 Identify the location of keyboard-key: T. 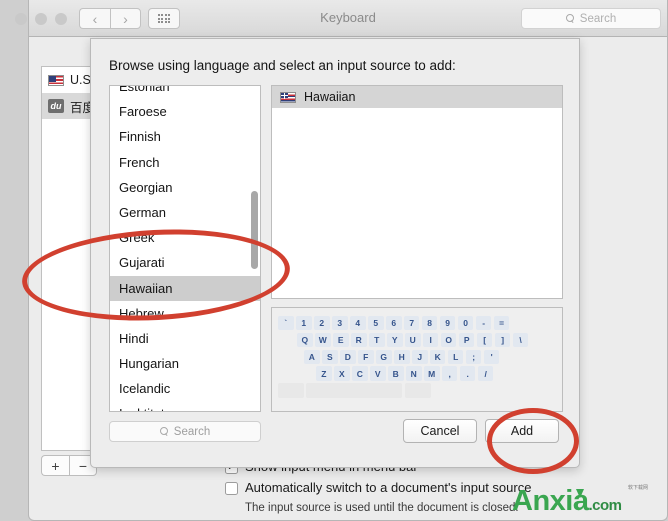
(376, 340).